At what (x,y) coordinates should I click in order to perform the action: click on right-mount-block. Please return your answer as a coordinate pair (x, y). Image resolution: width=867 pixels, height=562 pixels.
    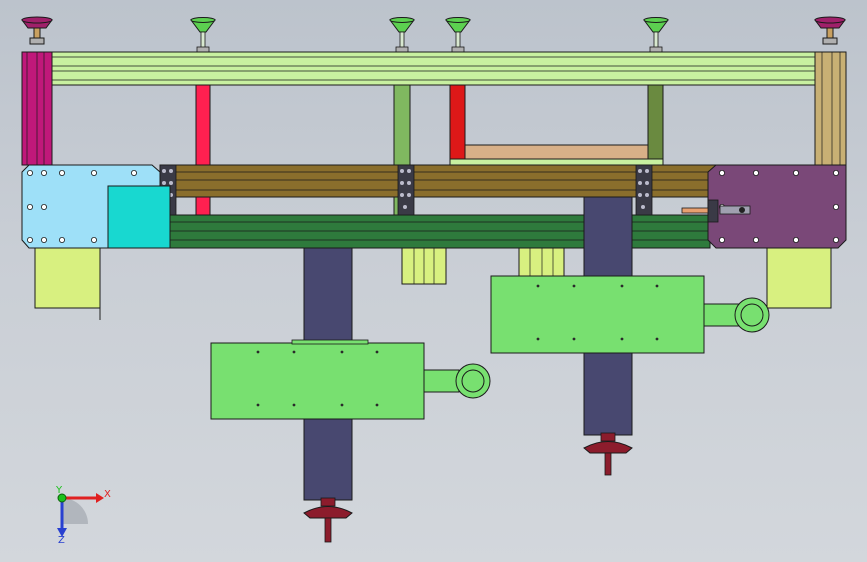
    Looking at the image, I should click on (799, 278).